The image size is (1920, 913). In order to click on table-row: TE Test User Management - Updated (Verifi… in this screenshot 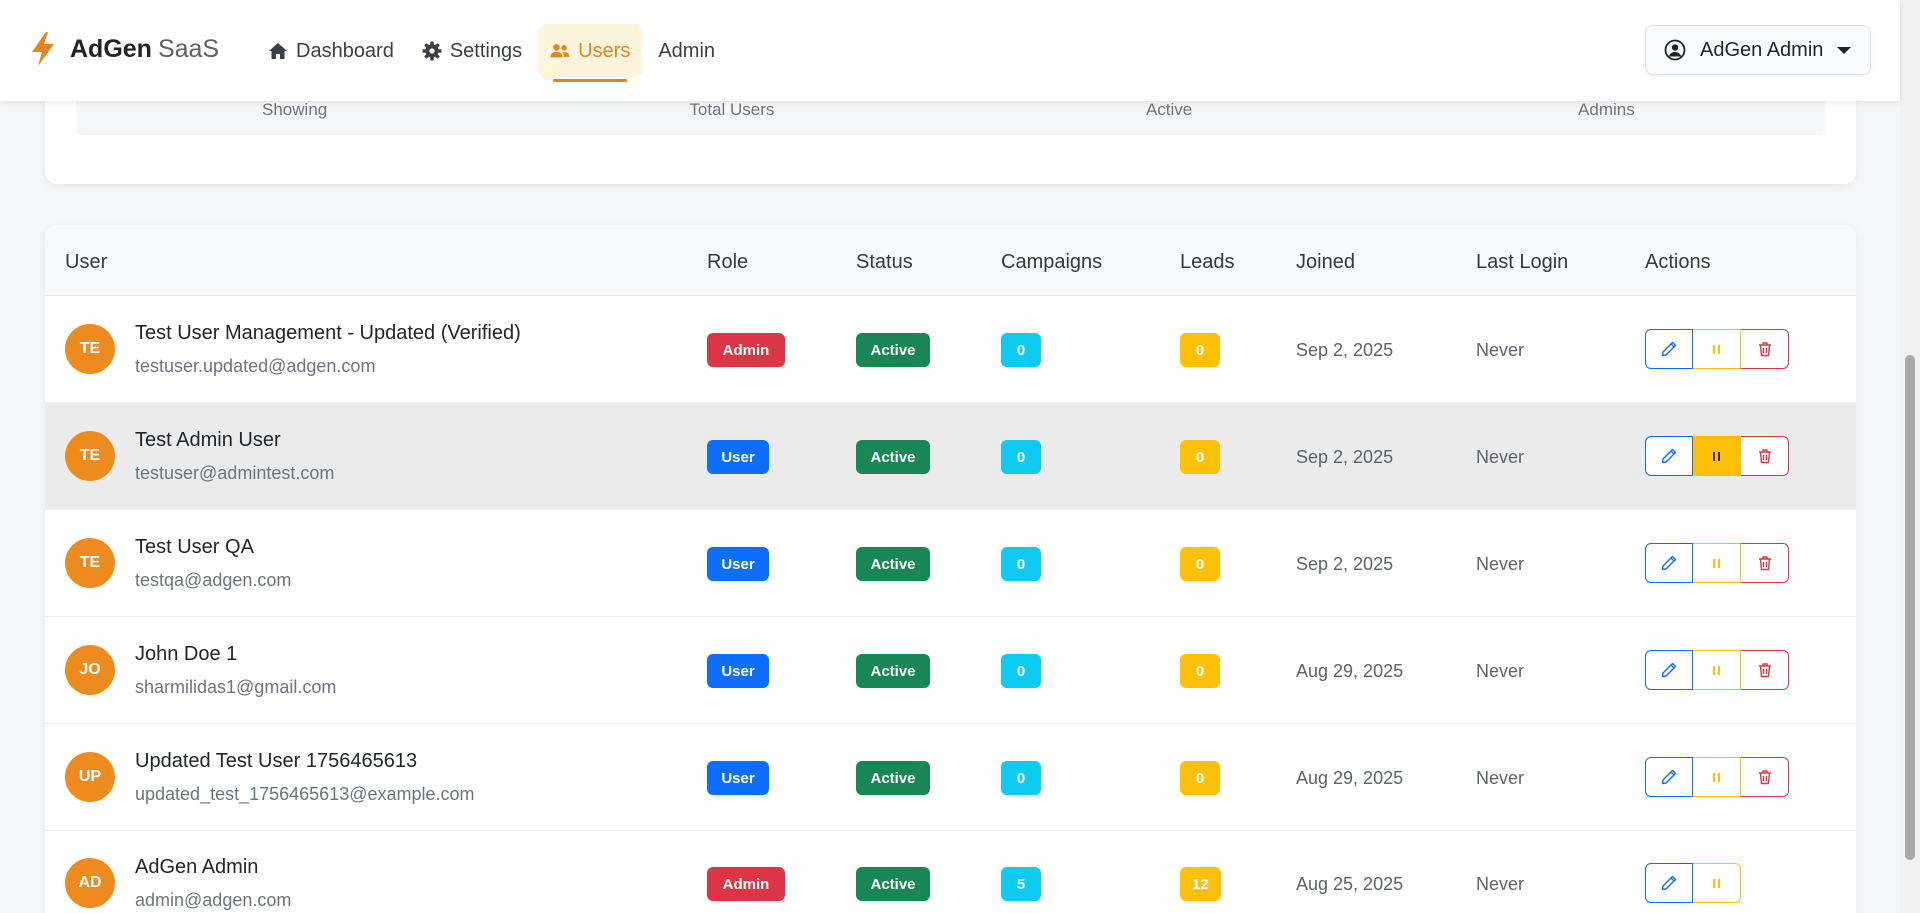, I will do `click(950, 349)`.